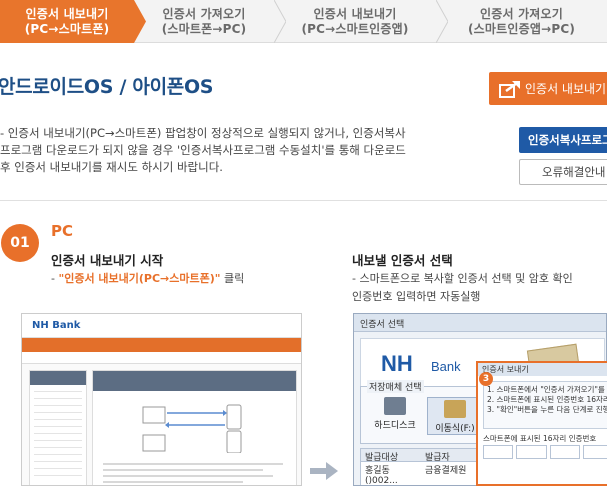 The height and width of the screenshot is (486, 607). What do you see at coordinates (480, 323) in the screenshot?
I see `dialog-titlebar: 인증서 선택` at bounding box center [480, 323].